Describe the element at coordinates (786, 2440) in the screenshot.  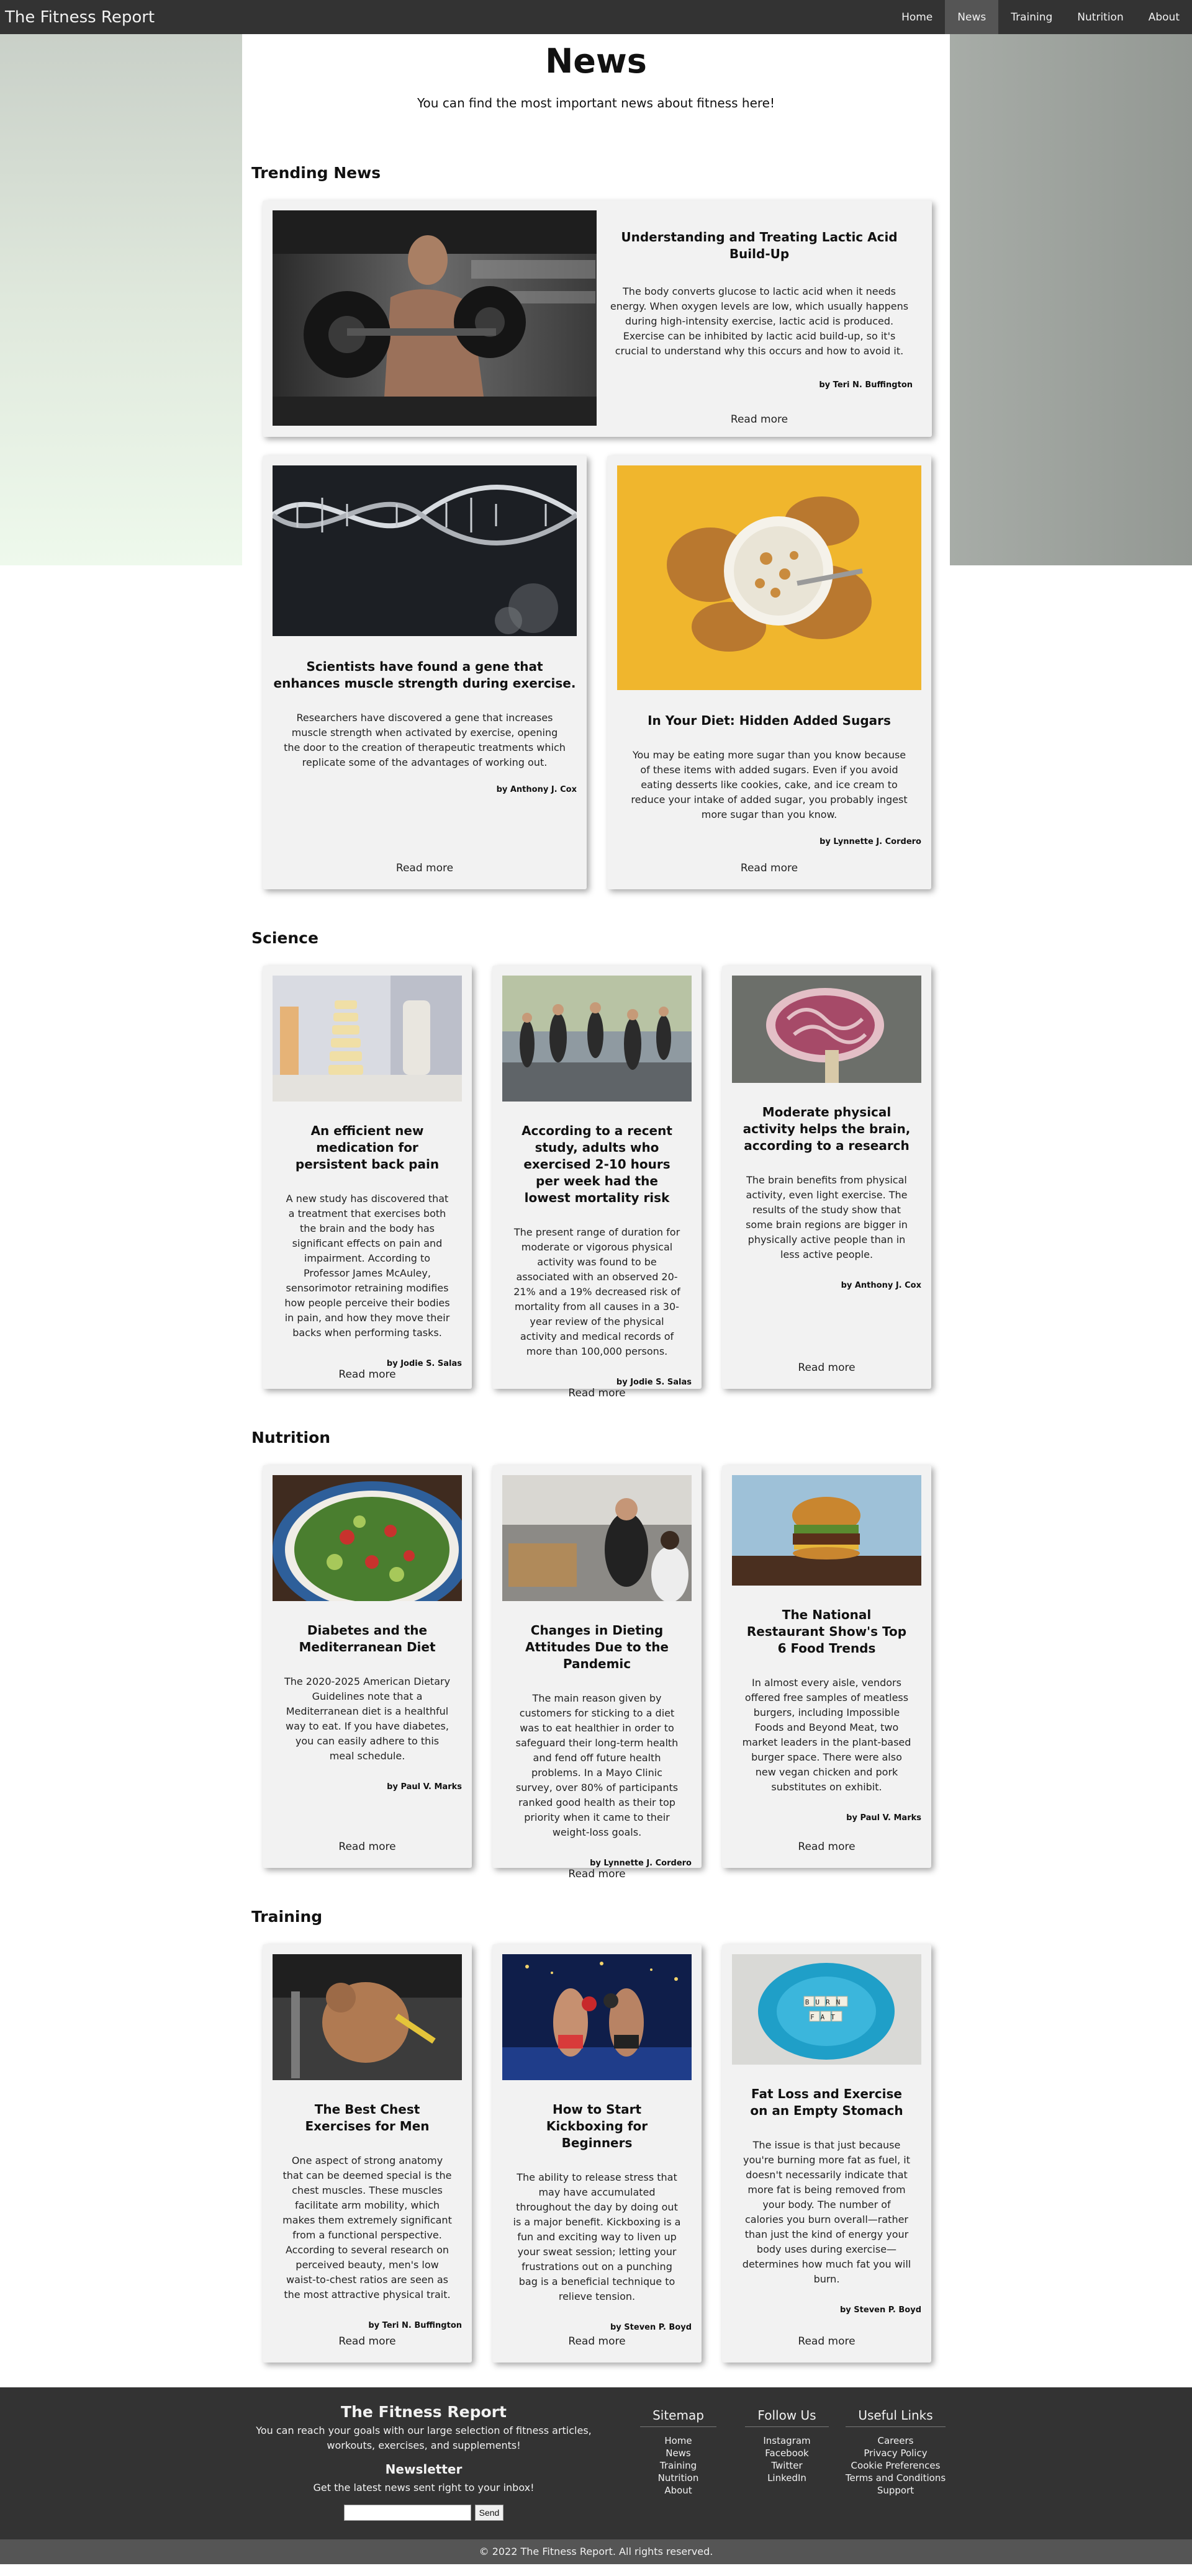
I see `footer-link-instagram: Instagram` at that location.